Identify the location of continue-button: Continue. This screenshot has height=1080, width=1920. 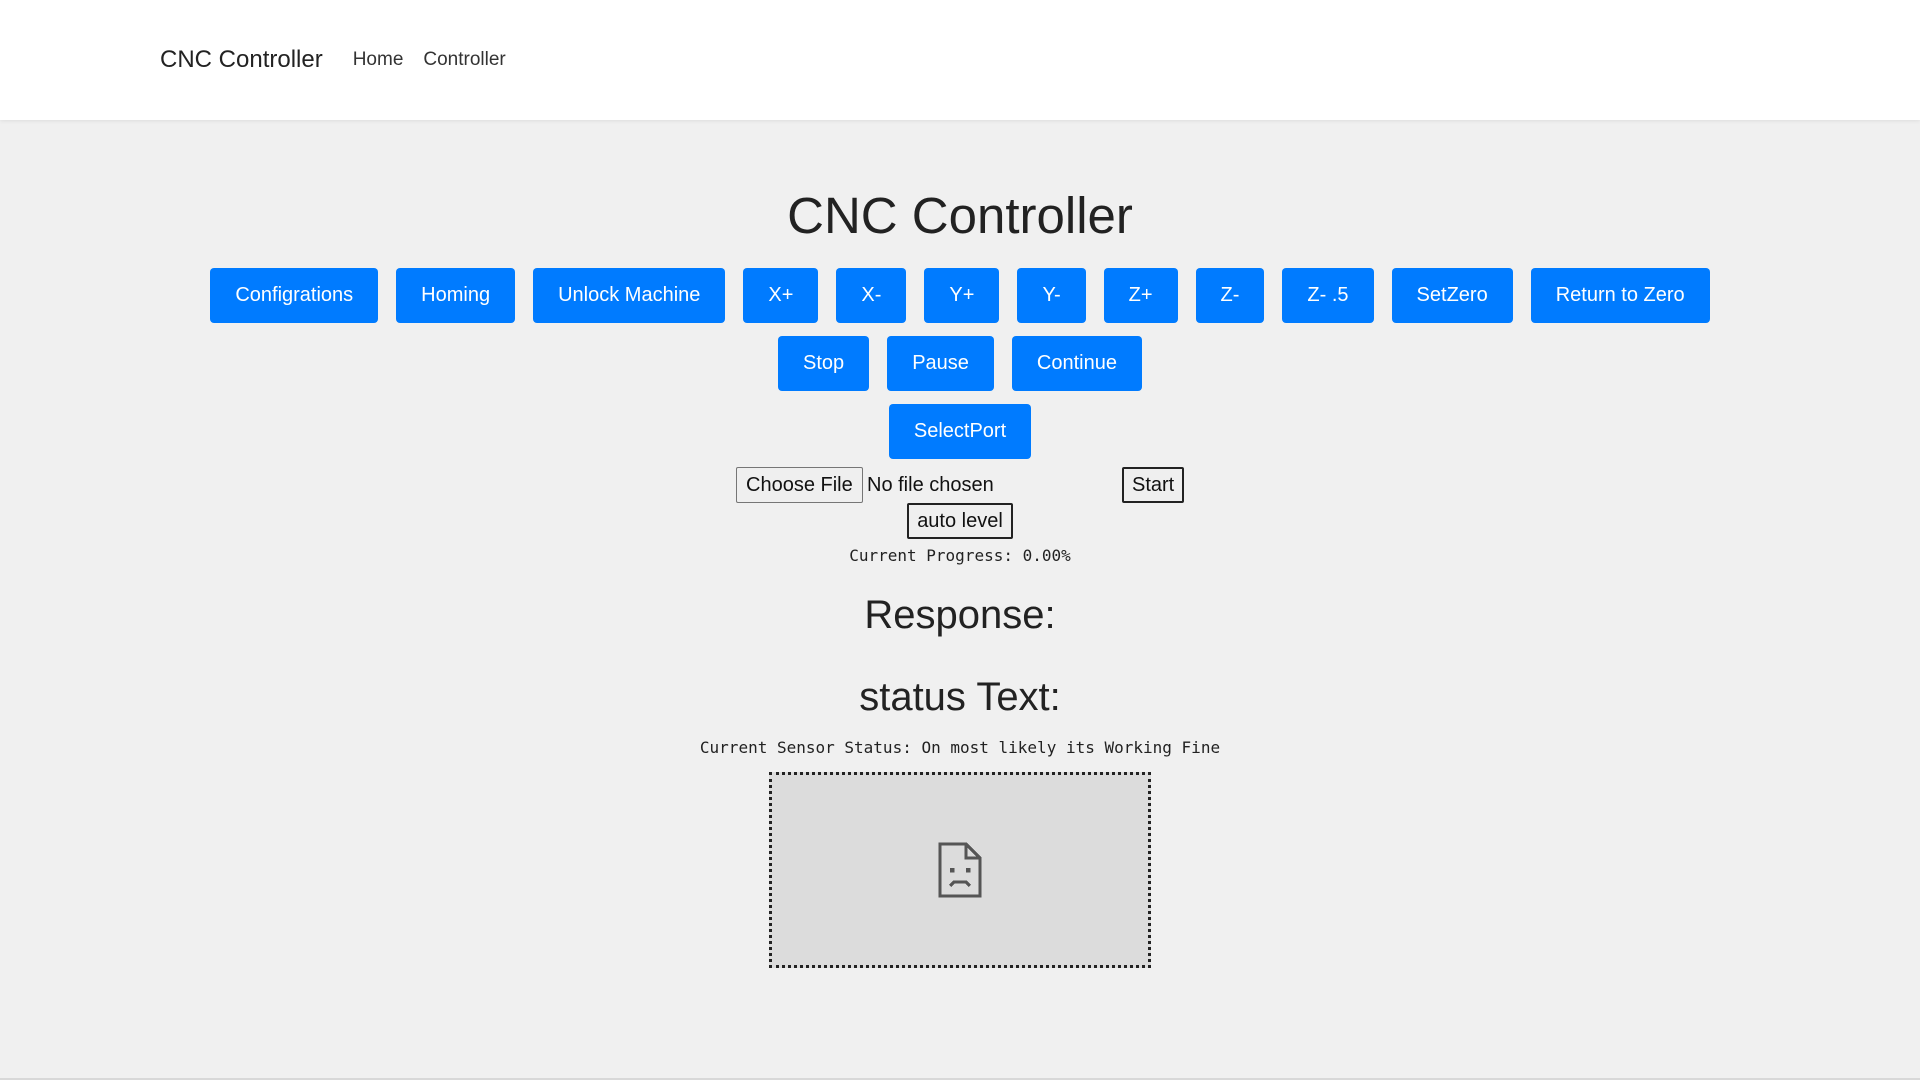
(1076, 363).